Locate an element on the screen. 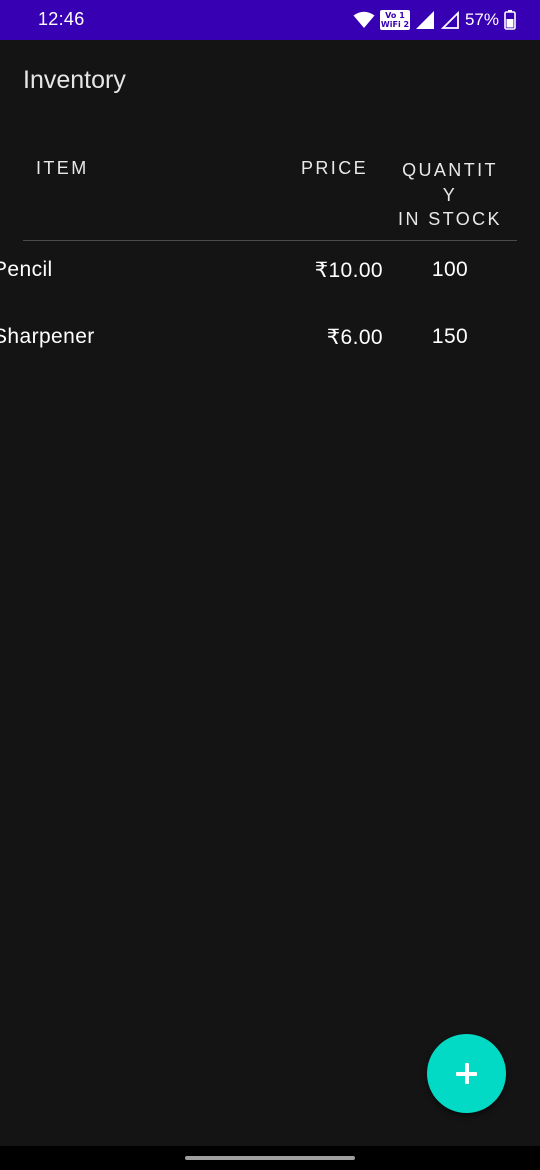  status-bar: 12:46 Vo 1 WiFi 2 57% is located at coordinates (270, 20).